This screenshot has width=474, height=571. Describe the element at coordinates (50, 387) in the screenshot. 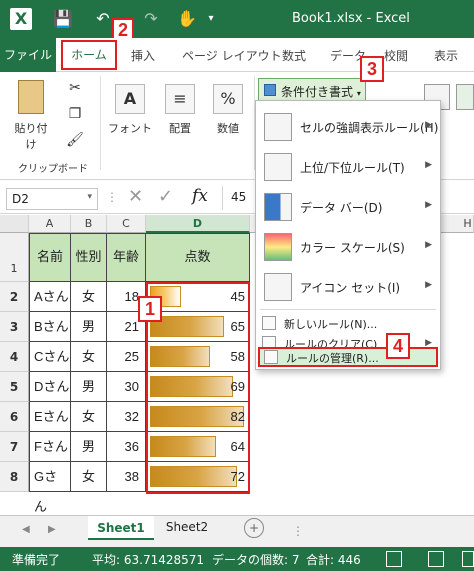

I see `name-cell: Dさん` at that location.